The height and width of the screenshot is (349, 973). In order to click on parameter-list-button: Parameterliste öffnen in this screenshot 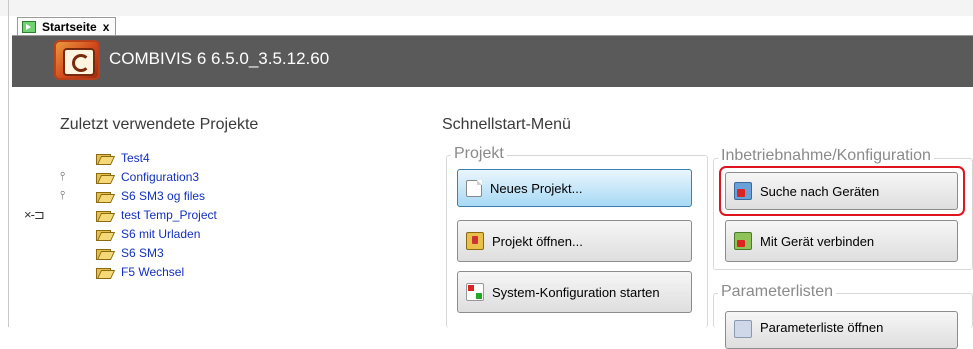, I will do `click(841, 330)`.